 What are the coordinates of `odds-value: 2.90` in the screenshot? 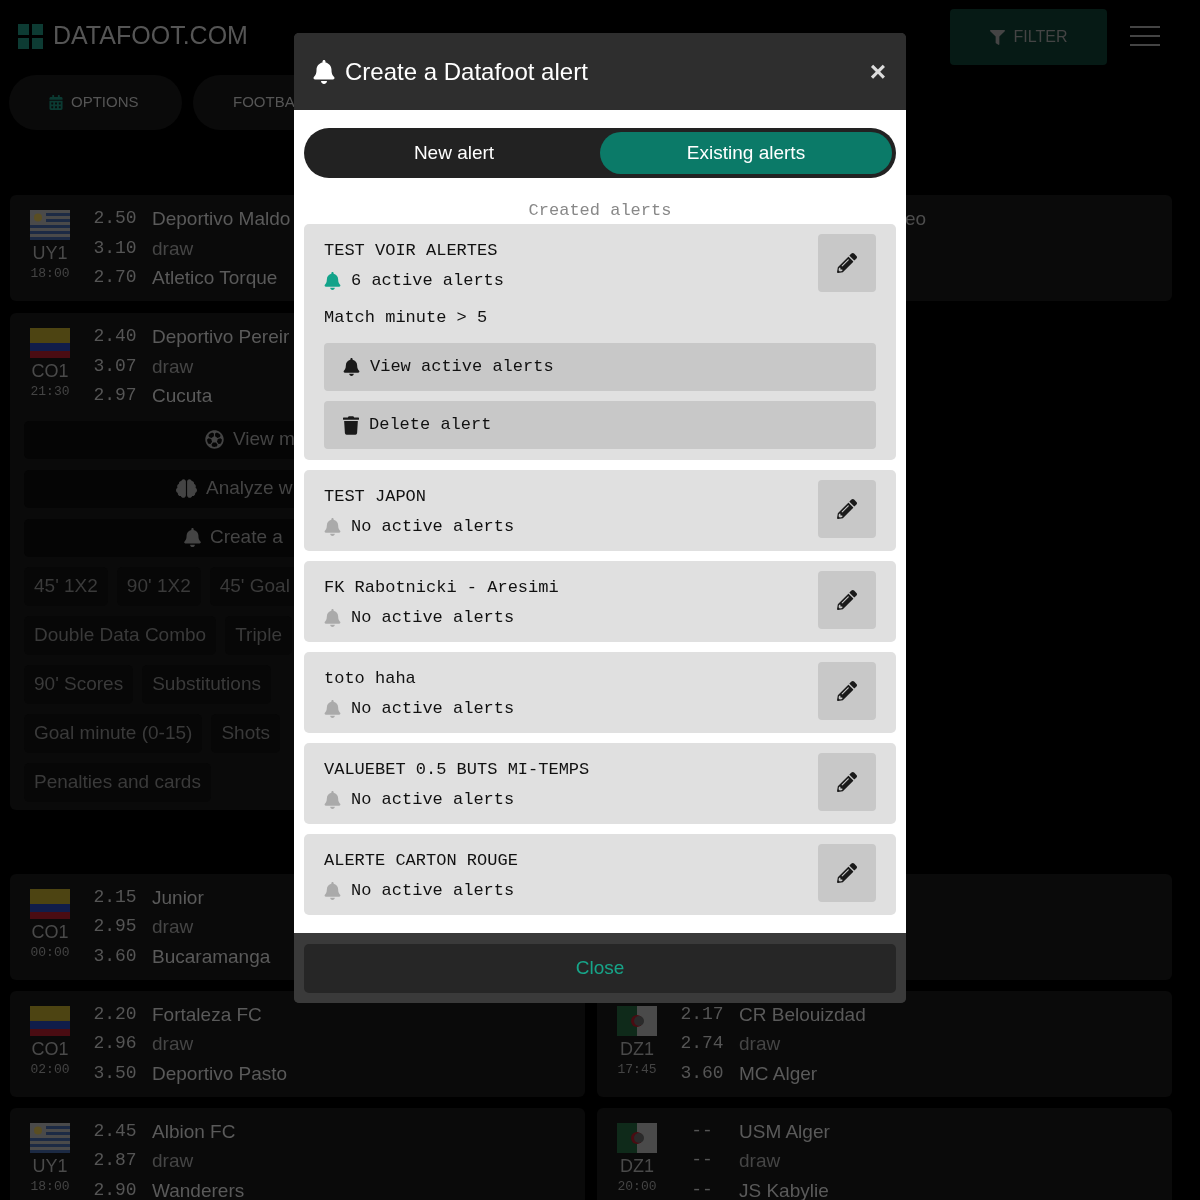 It's located at (115, 1189).